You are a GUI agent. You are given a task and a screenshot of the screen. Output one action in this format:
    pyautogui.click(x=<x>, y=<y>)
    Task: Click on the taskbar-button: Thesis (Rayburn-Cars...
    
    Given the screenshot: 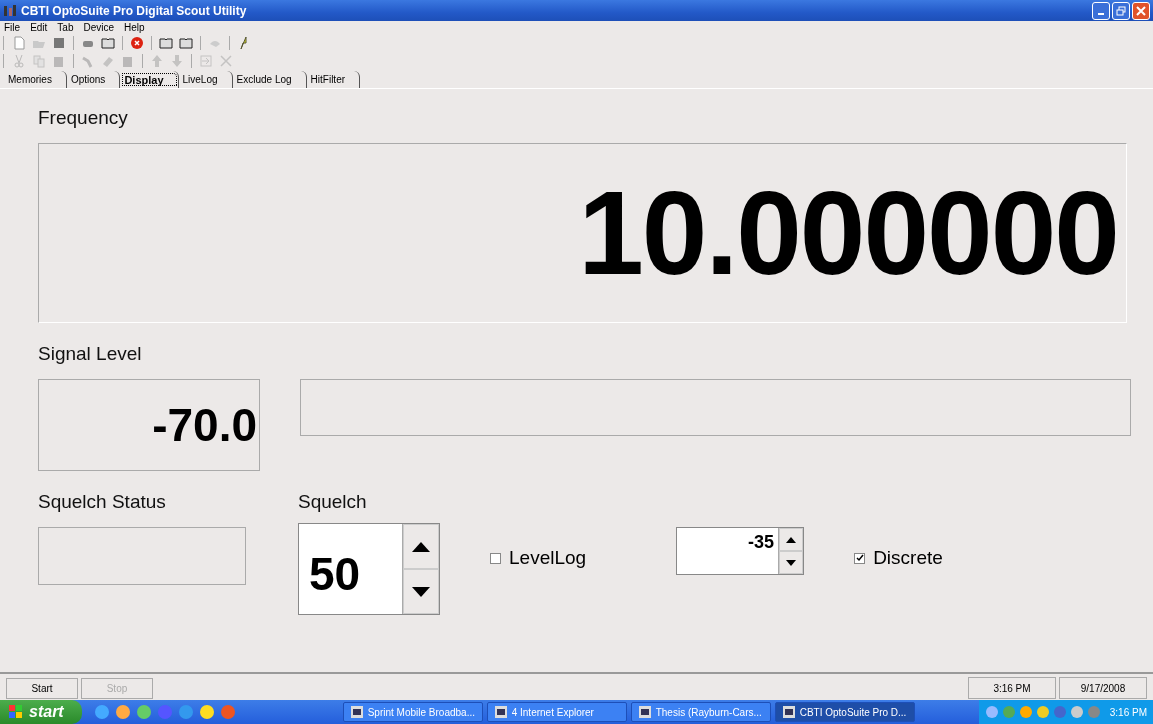 What is the action you would take?
    pyautogui.click(x=700, y=712)
    